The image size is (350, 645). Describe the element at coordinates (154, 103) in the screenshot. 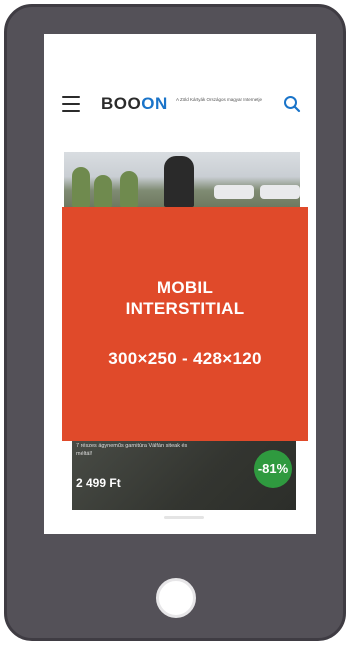

I see `logo-accent-text: ON` at that location.